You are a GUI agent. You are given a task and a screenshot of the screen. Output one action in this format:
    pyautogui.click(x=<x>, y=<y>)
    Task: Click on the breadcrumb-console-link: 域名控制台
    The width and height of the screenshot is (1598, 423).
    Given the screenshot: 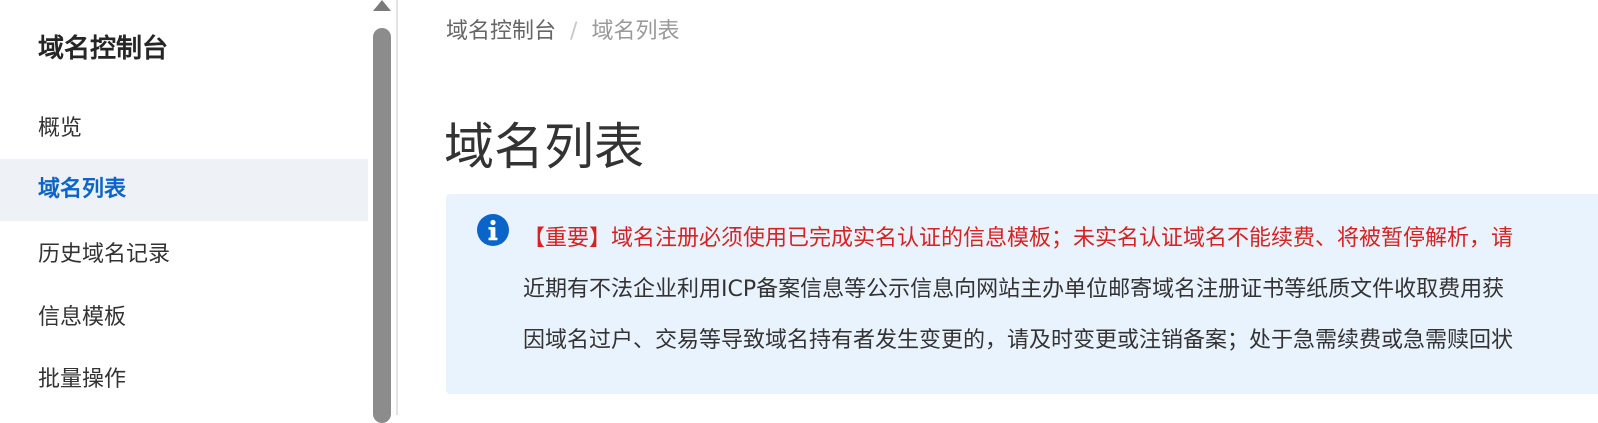 What is the action you would take?
    pyautogui.click(x=501, y=31)
    